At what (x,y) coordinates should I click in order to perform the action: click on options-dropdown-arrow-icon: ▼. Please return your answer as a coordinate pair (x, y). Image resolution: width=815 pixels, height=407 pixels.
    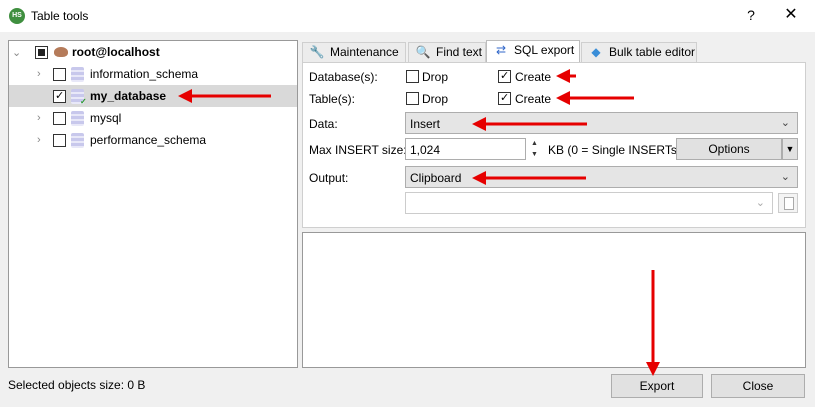
    Looking at the image, I should click on (790, 149).